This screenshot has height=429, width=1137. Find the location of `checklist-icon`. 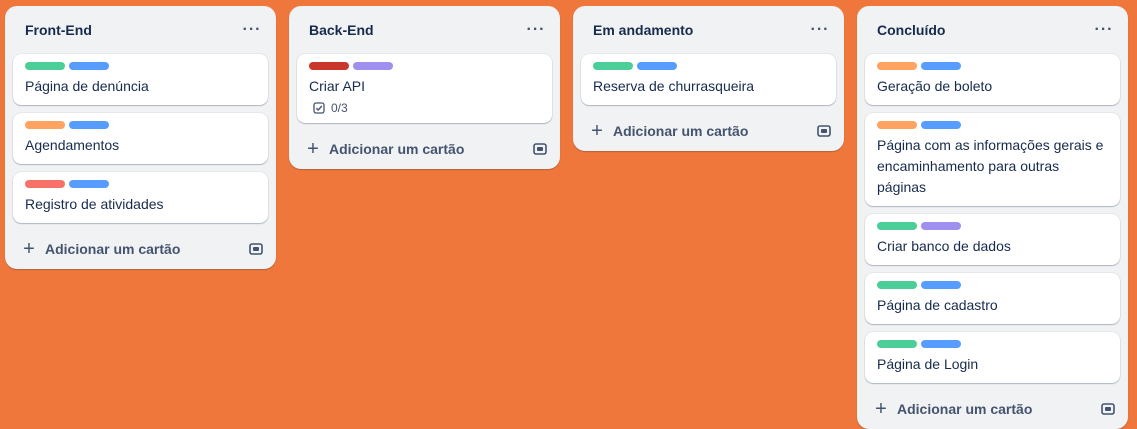

checklist-icon is located at coordinates (319, 108).